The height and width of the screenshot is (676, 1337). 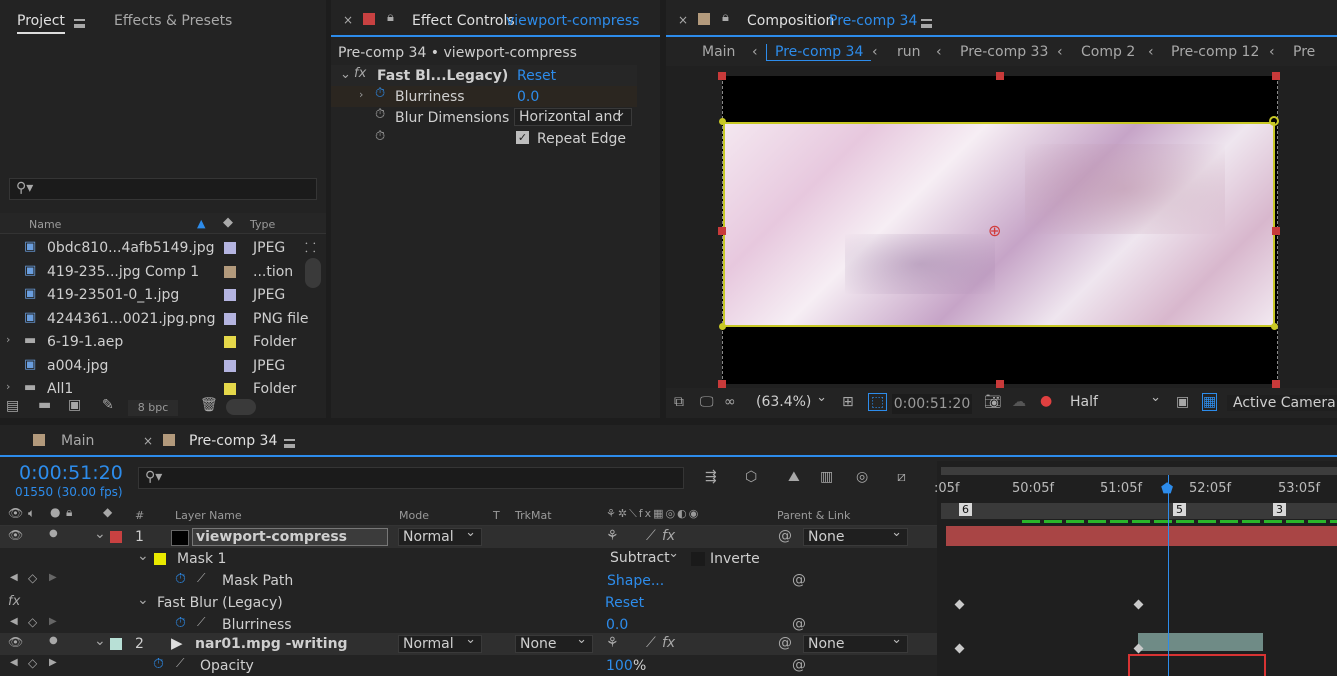 I want to click on mask-path-row: ◀ ◇ ▶ ⏱ ⟋ Mask Path Shape... @, so click(x=468, y=581).